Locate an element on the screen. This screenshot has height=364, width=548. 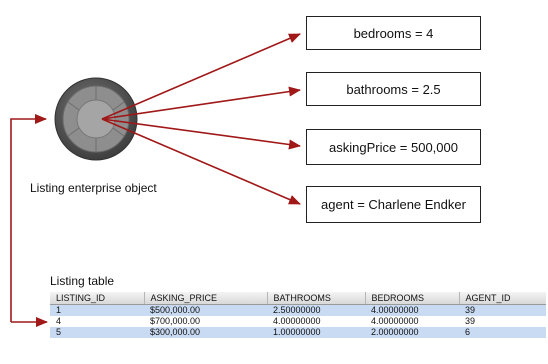
attribute-box-bedrooms: bedrooms = 4 is located at coordinates (393, 33).